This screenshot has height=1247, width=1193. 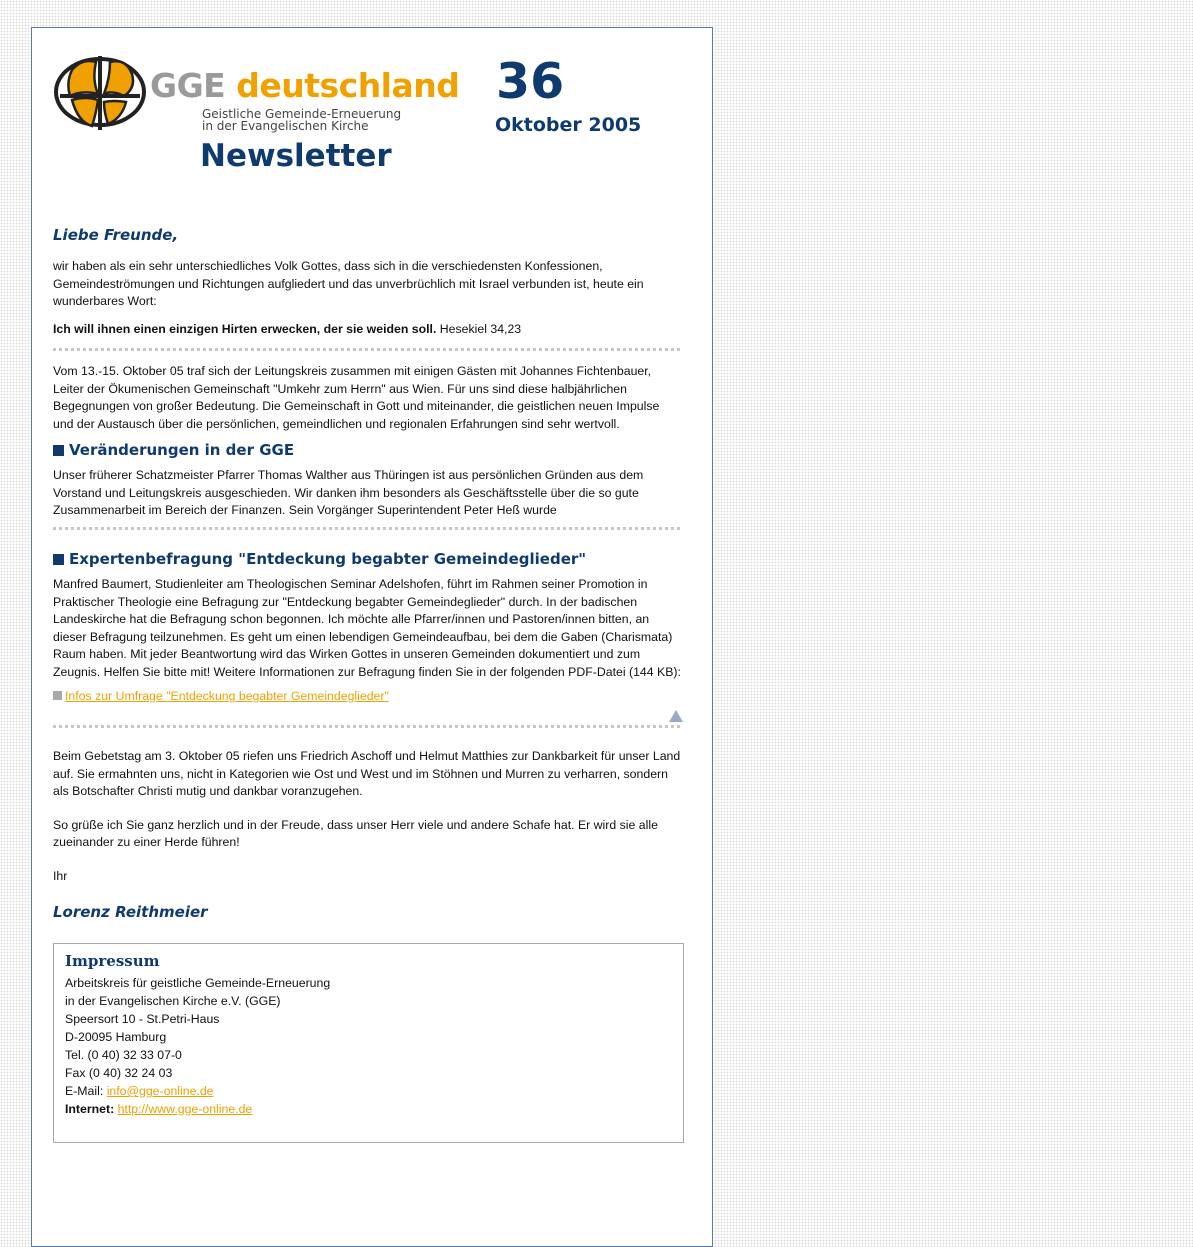 What do you see at coordinates (142, 1019) in the screenshot?
I see `impressum-line: Speersort 10 - St.Petri-Haus` at bounding box center [142, 1019].